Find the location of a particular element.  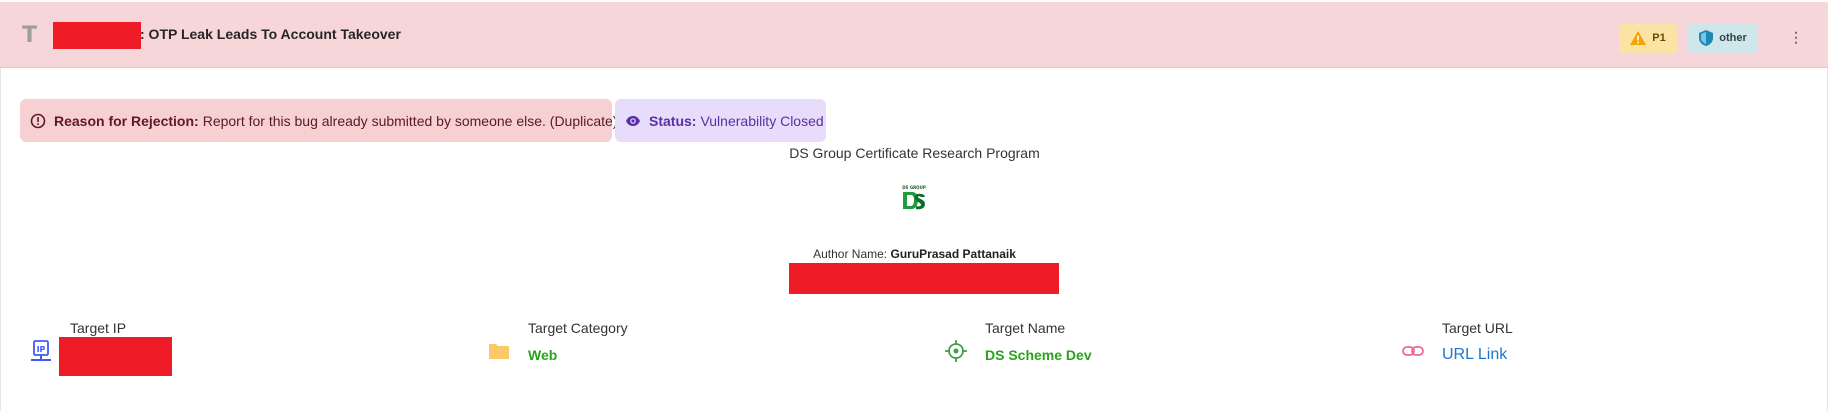

redacted-title-prefix is located at coordinates (97, 35).